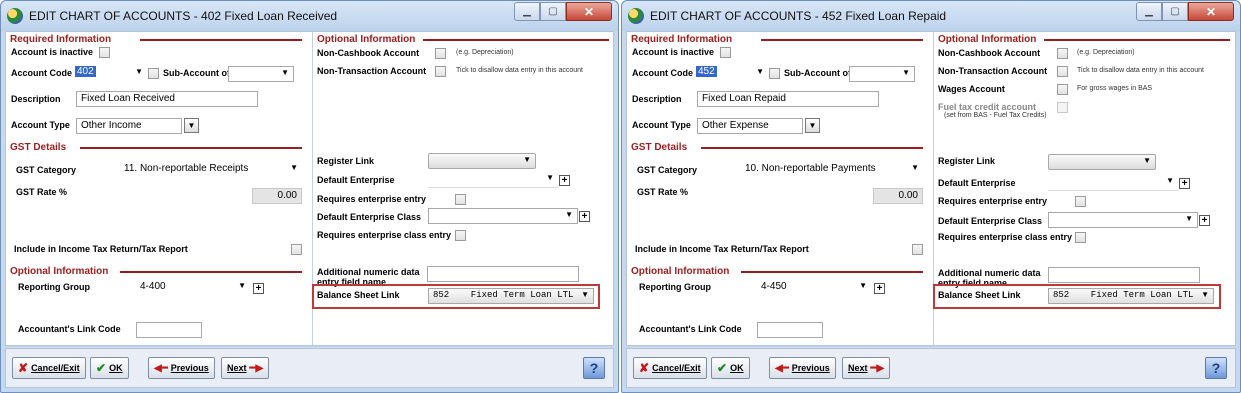  I want to click on fuel-tax-checkbox, so click(1062, 107).